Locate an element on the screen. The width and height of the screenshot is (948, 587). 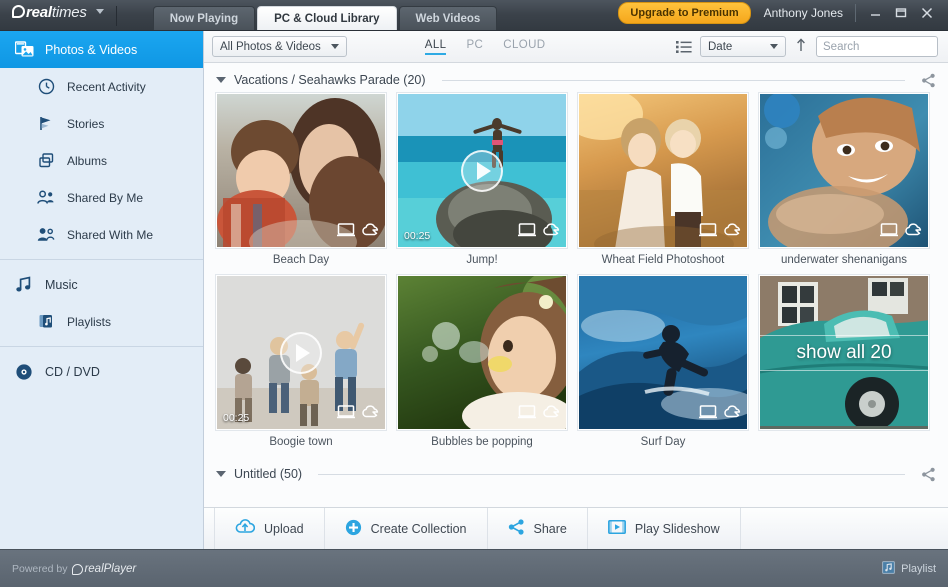
media-cell: 00:25 Jump! is located at coordinates (482, 184).